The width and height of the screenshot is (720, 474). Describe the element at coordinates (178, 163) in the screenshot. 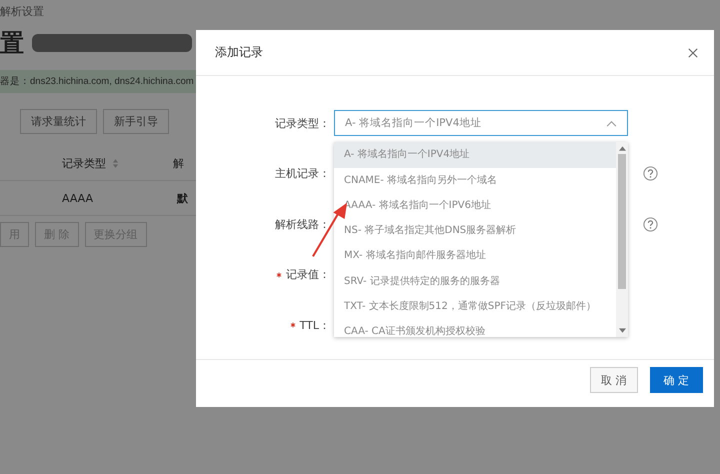

I see `column-header: 解` at that location.